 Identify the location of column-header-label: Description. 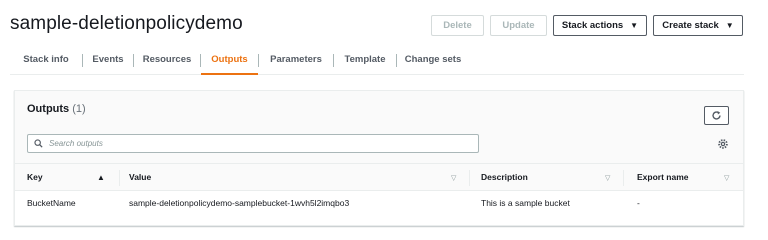
(504, 177).